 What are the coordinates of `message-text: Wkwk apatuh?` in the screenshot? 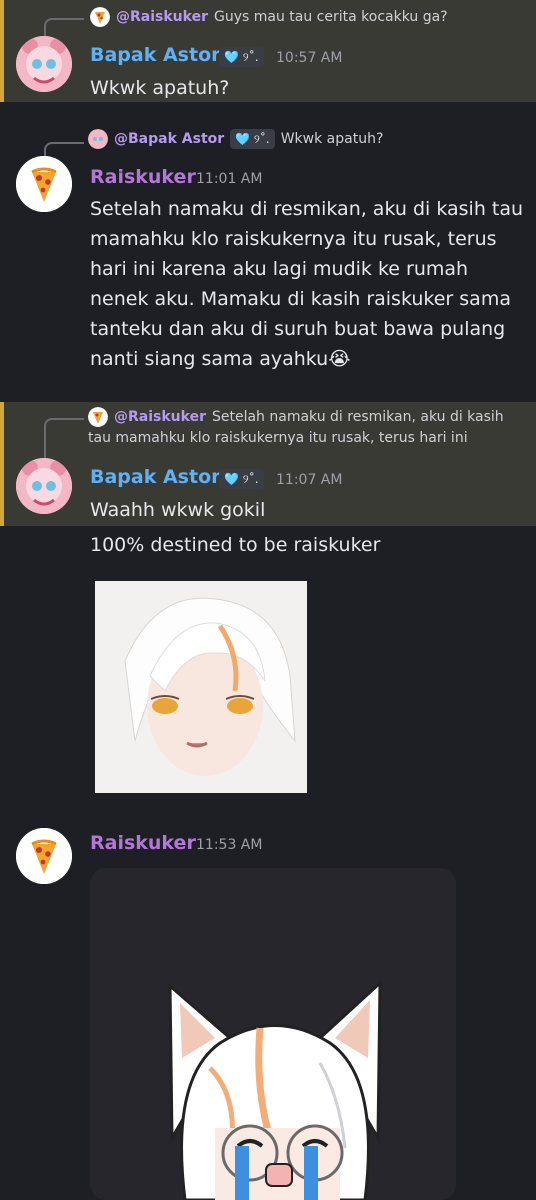 It's located at (159, 88).